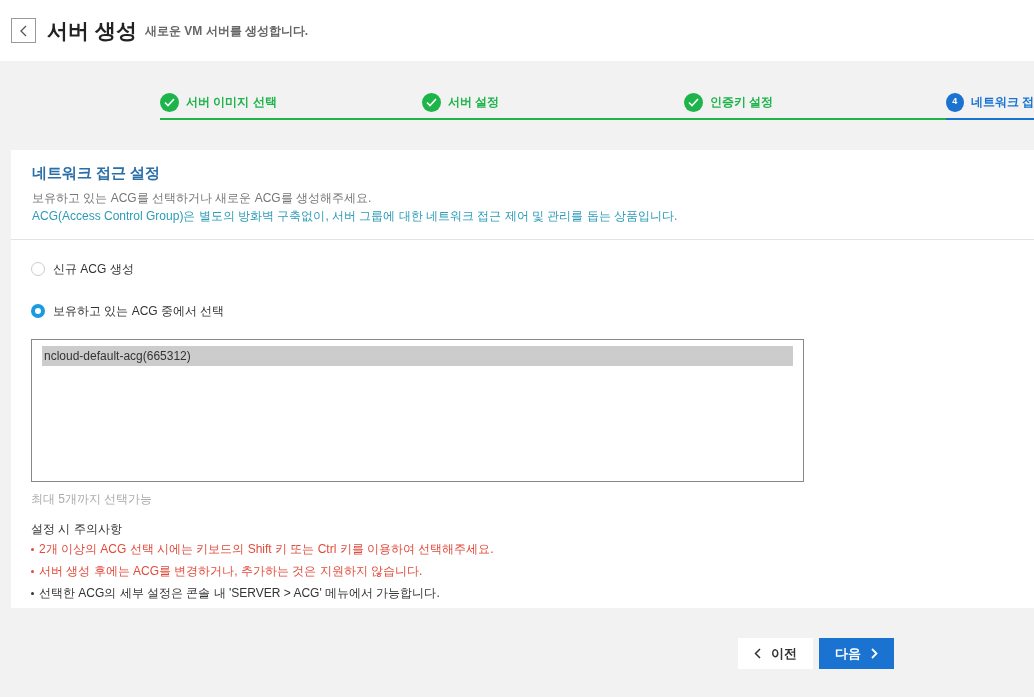  I want to click on page-subtitle: 새로운 VM 서버를 생성합니다., so click(226, 31).